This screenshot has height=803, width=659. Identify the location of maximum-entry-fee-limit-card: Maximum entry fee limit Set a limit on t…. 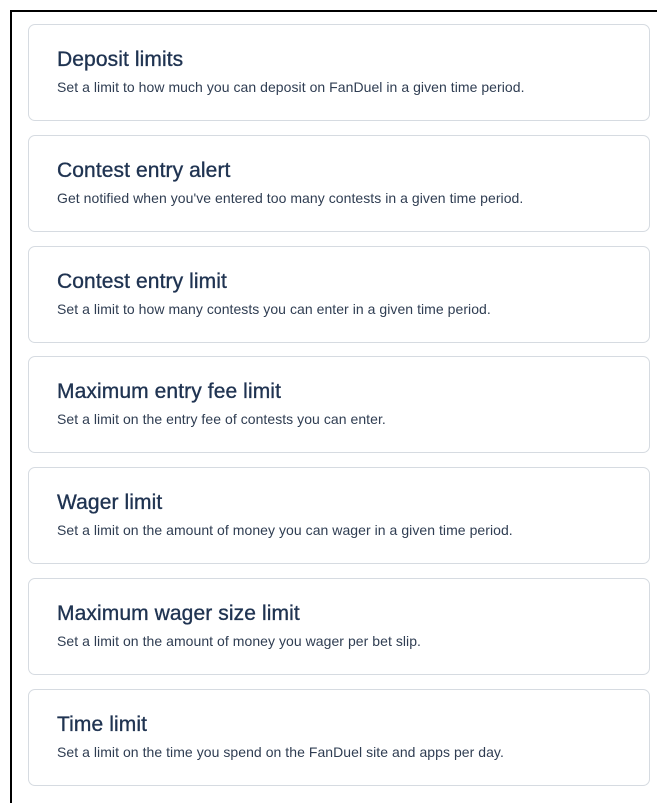
(339, 405).